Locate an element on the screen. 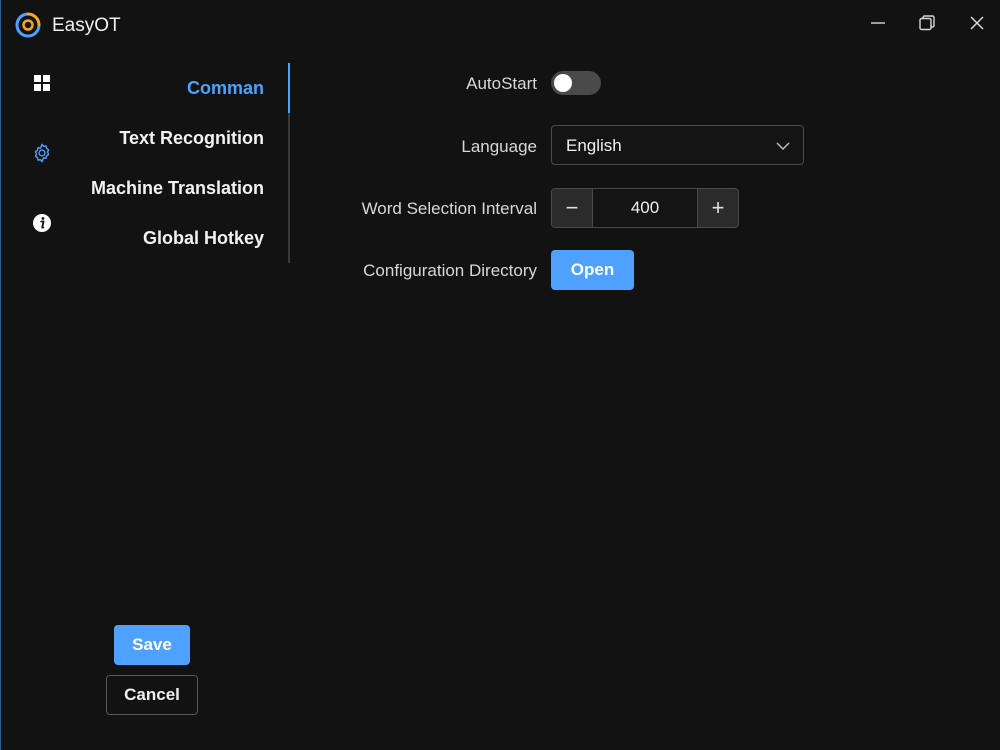  increment-button: + is located at coordinates (717, 208).